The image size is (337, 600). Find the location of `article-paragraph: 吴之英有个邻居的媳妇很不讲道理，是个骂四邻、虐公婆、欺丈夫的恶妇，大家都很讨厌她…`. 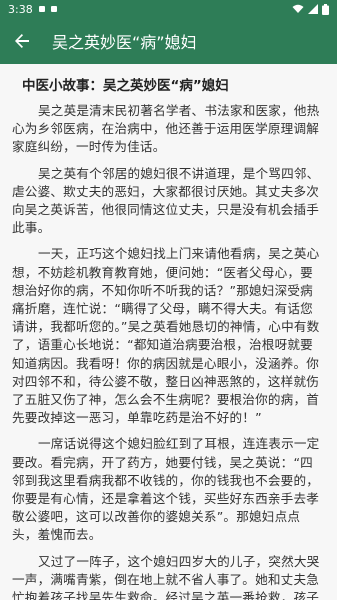

article-paragraph: 吴之英有个邻居的媳妇很不讲道理，是个骂四邻、虐公婆、欺丈夫的恶妇，大家都很讨厌她… is located at coordinates (166, 200).